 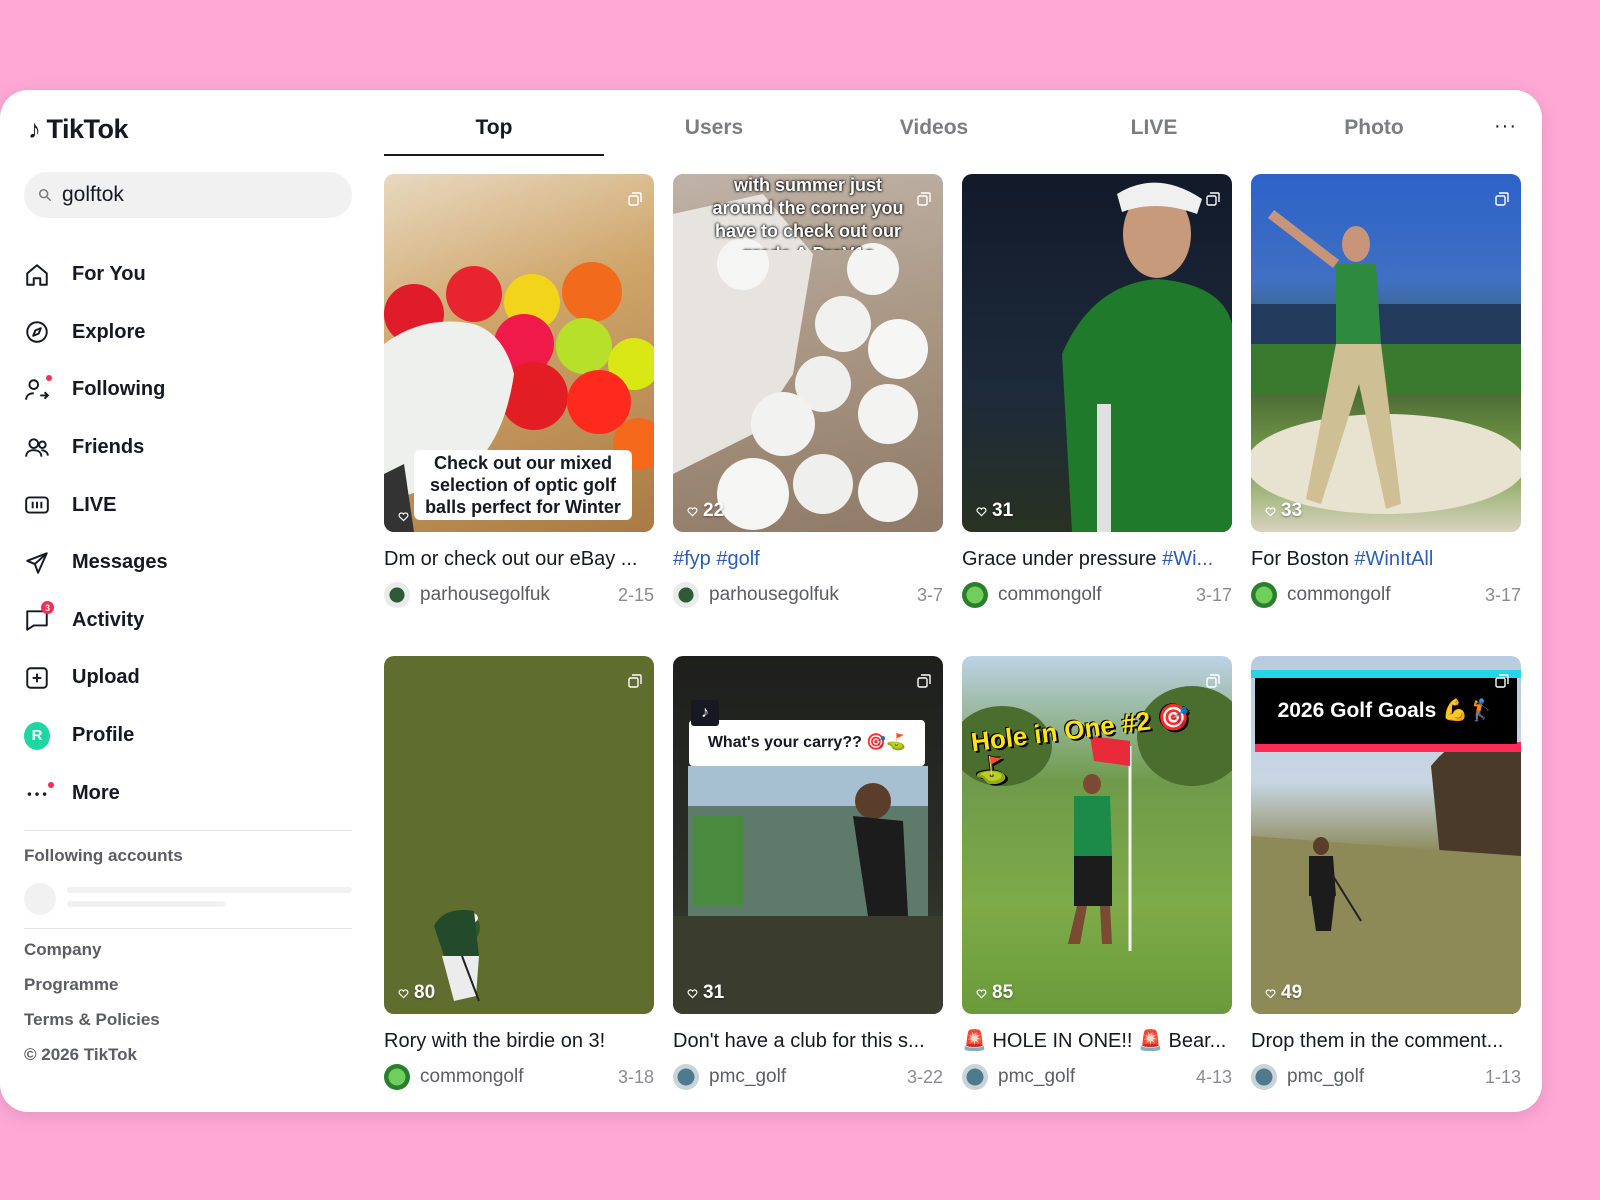 I want to click on sidebar-item-for-you: For You, so click(x=188, y=275).